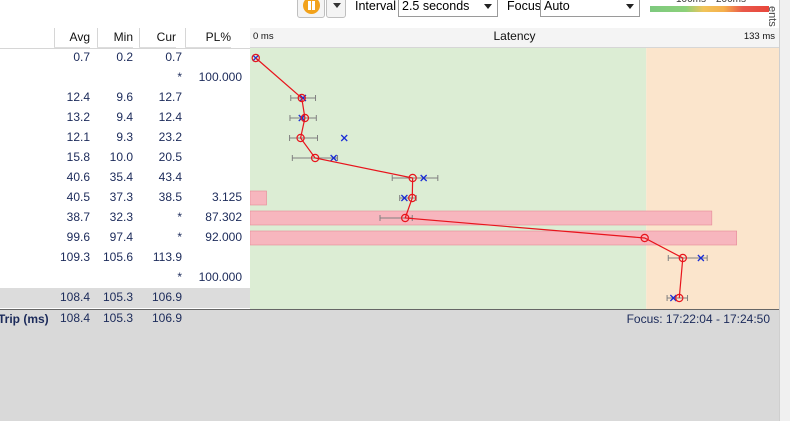 The image size is (790, 421). Describe the element at coordinates (436, 6) in the screenshot. I see `interval-value: 2.5 seconds` at that location.